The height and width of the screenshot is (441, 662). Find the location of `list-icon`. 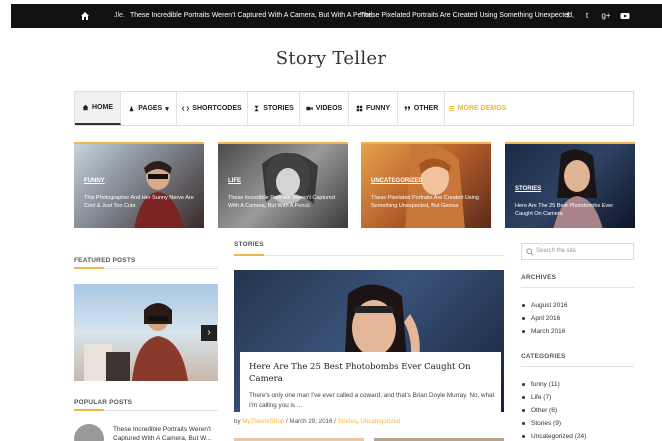

list-icon is located at coordinates (451, 109).